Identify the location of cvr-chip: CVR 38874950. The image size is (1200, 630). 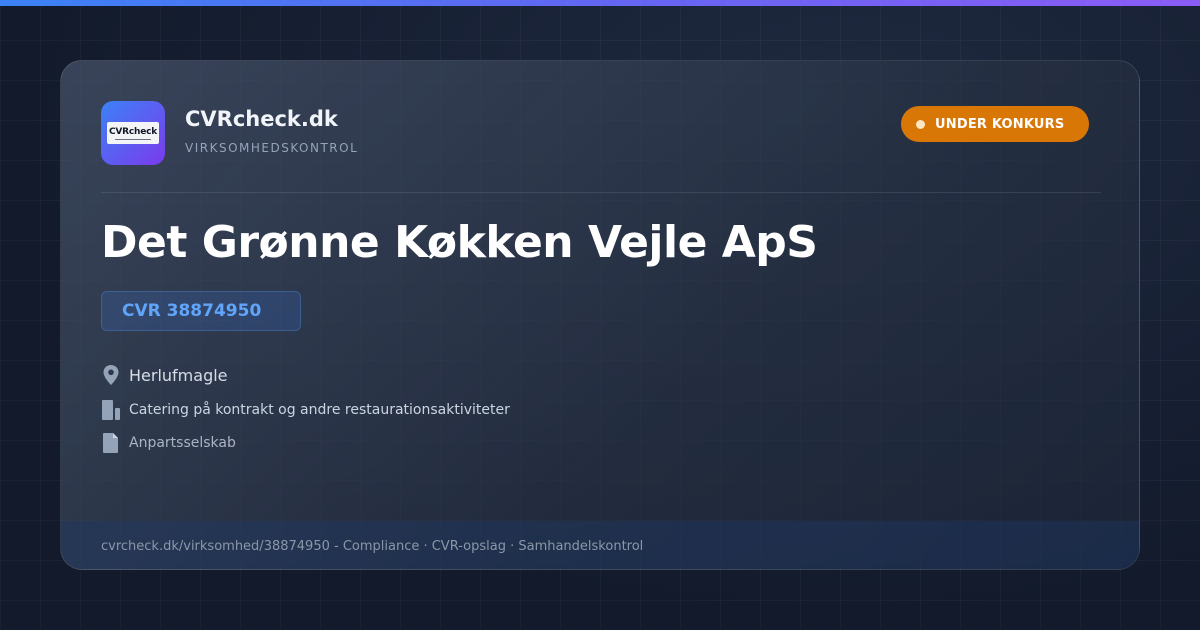
(201, 311).